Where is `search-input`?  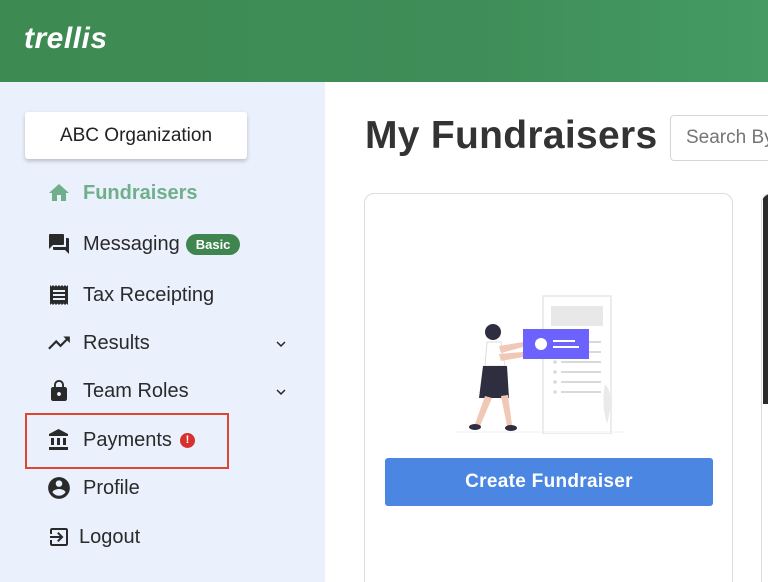 search-input is located at coordinates (719, 138).